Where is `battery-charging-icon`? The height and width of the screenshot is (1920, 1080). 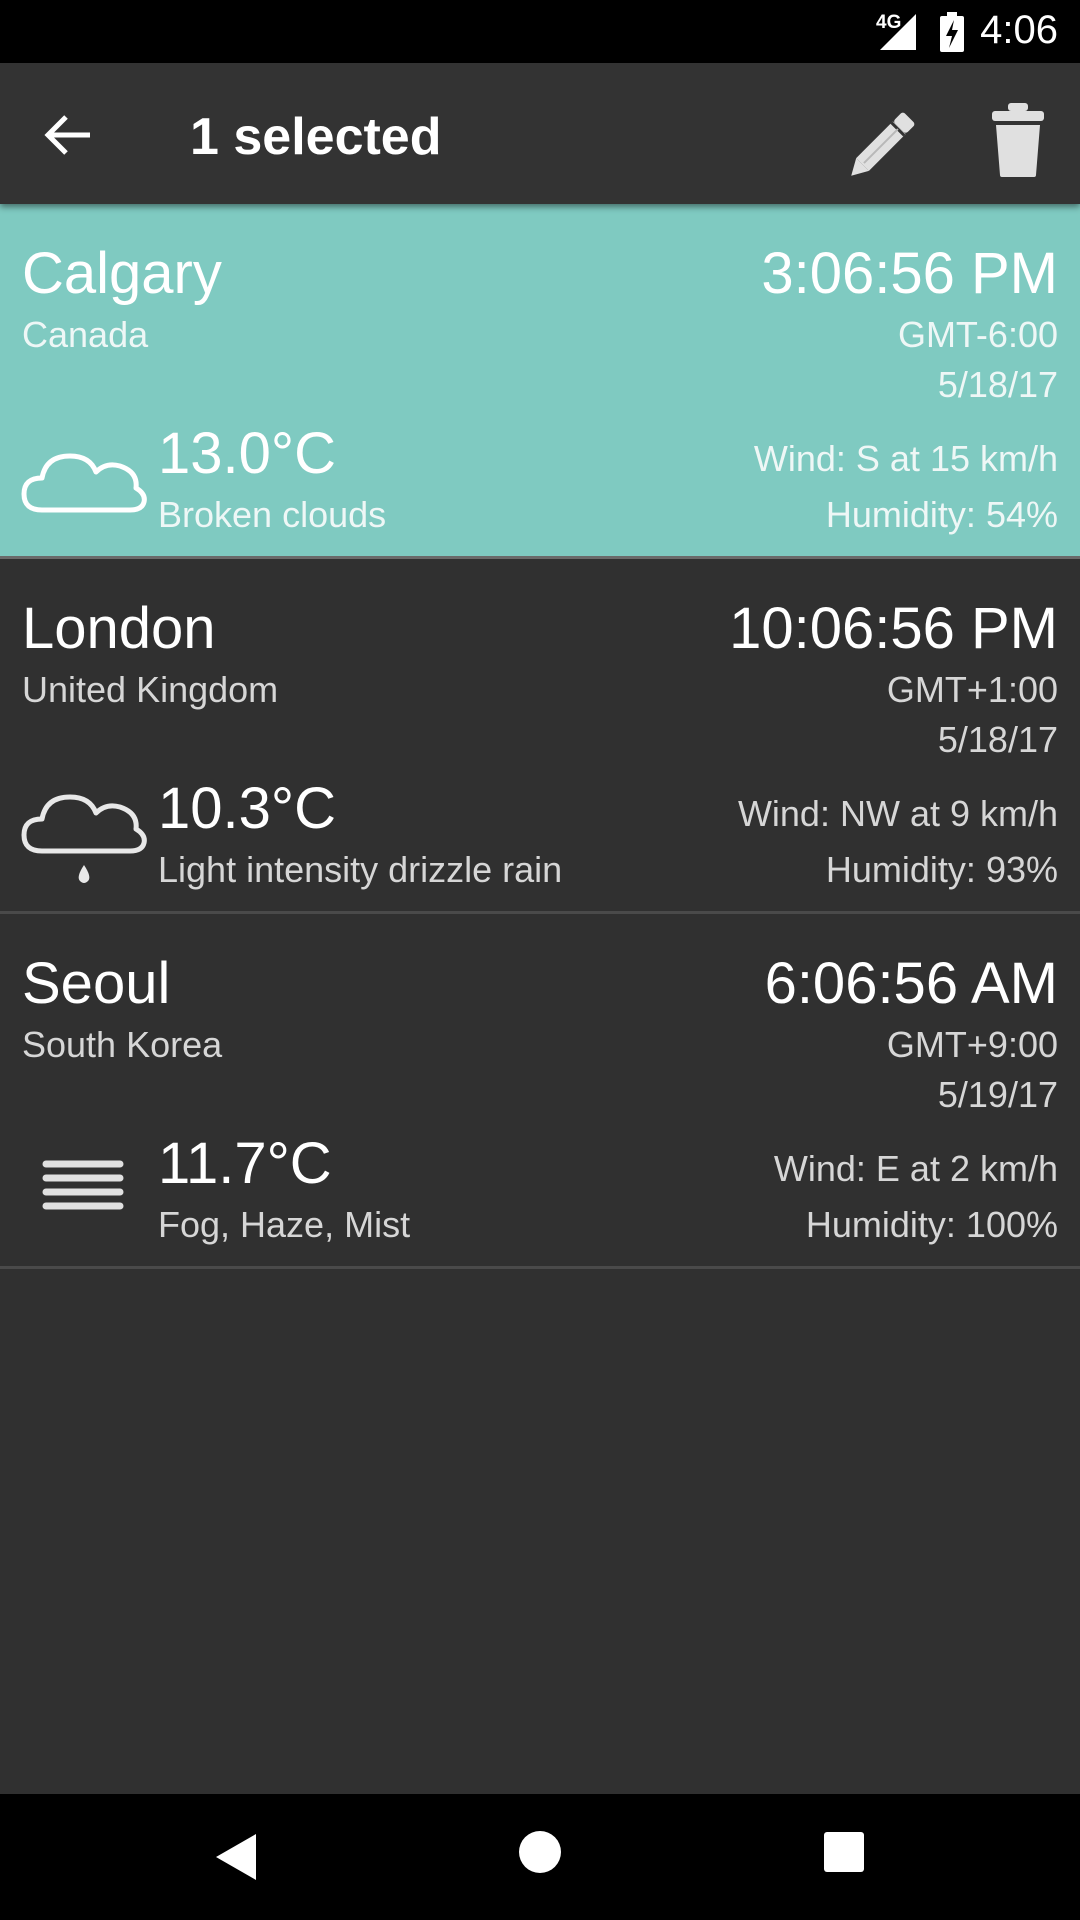 battery-charging-icon is located at coordinates (952, 32).